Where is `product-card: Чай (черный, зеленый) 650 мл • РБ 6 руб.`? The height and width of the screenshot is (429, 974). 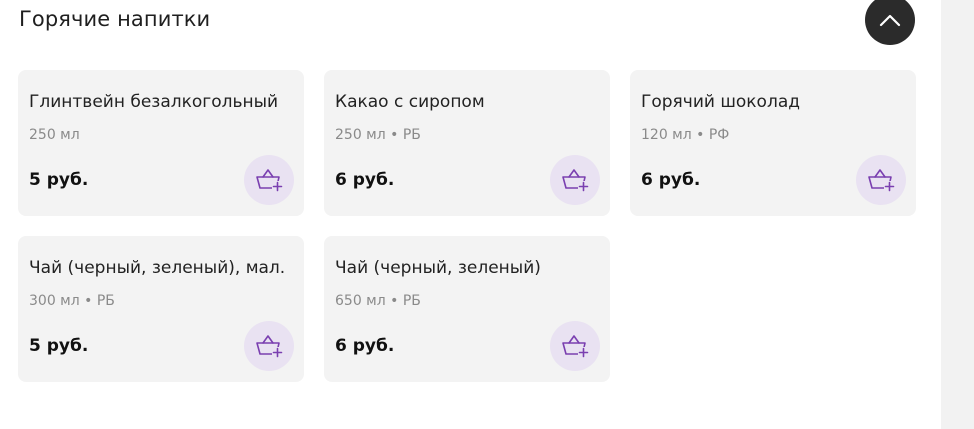
product-card: Чай (черный, зеленый) 650 мл • РБ 6 руб. is located at coordinates (467, 309).